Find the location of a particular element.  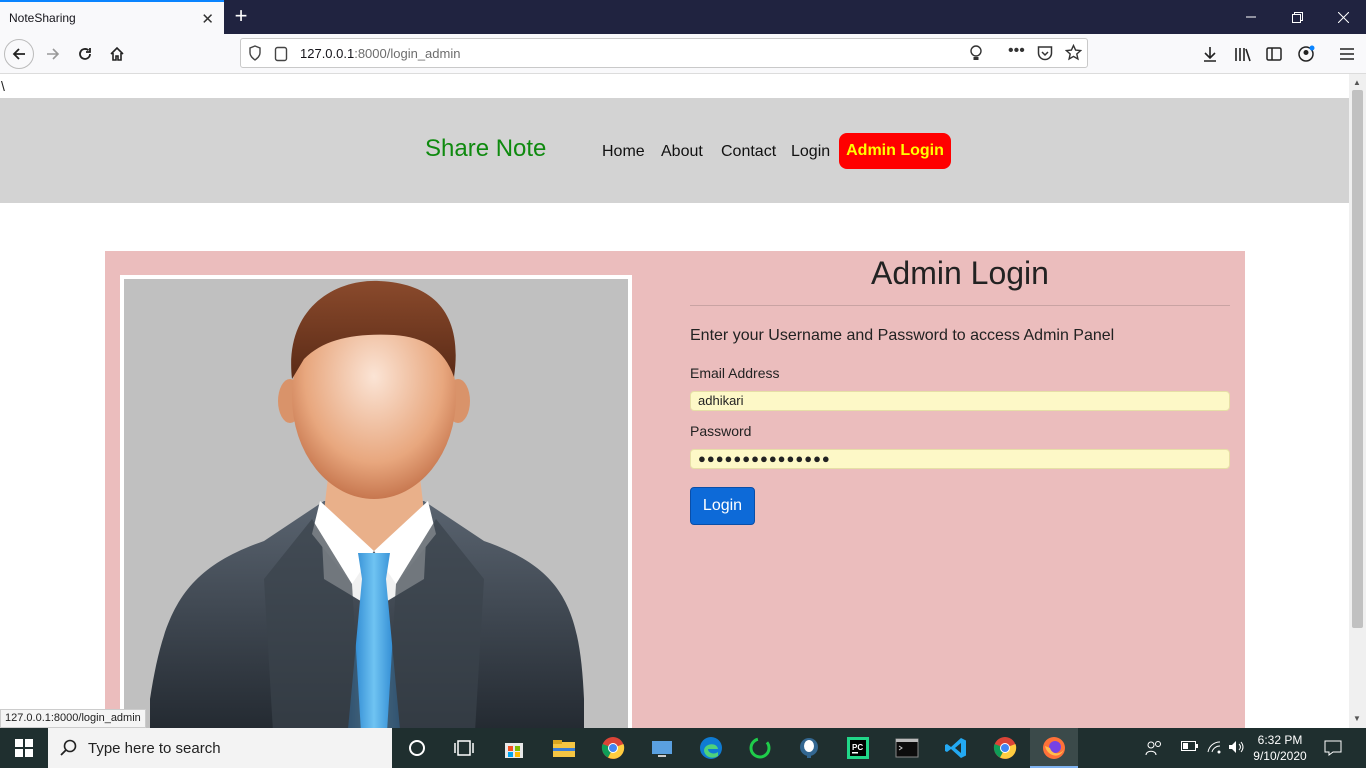

taskbar-clock: 6:32 PM 9/10/2020 is located at coordinates (1280, 748).